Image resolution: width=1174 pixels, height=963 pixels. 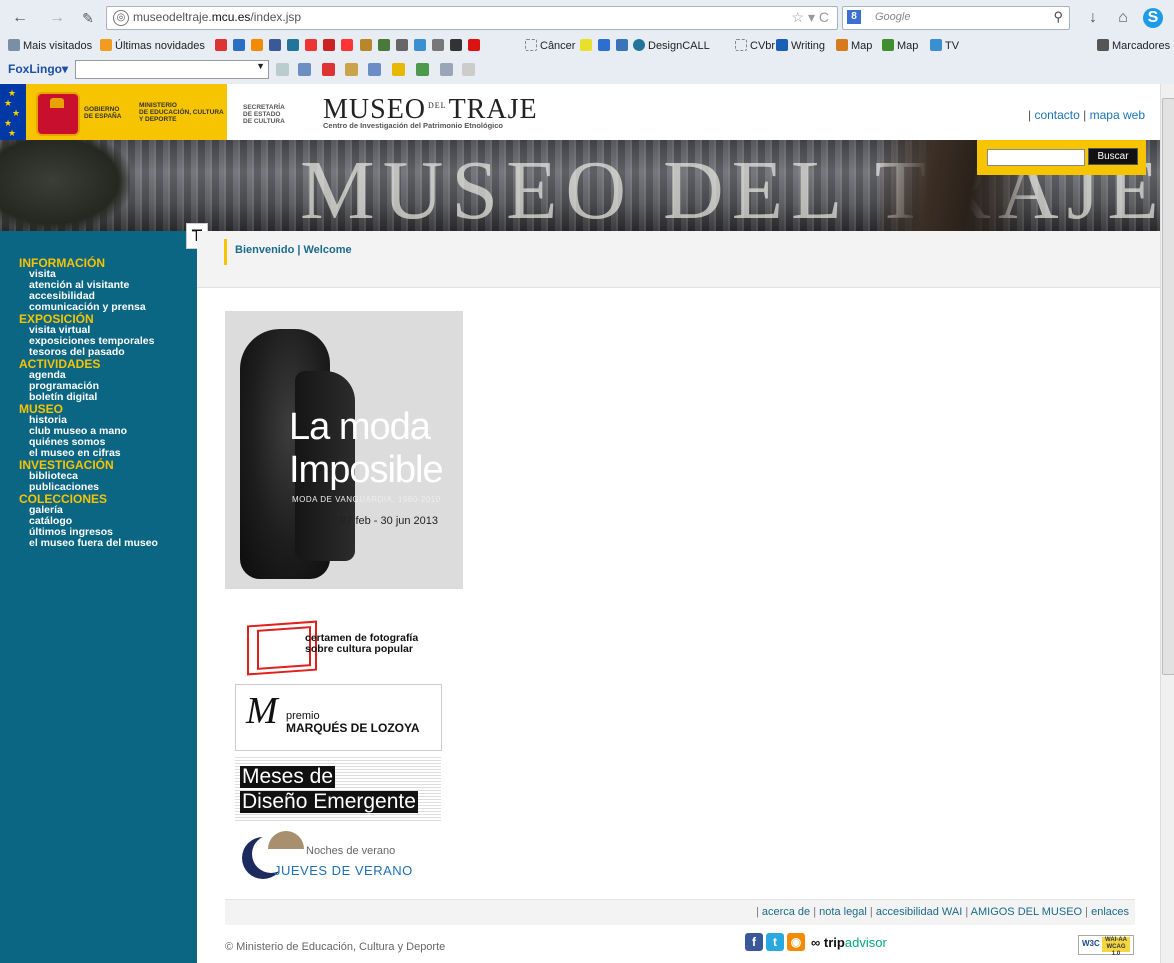 I want to click on bookmark-designcall: DesignCALL, so click(x=671, y=45).